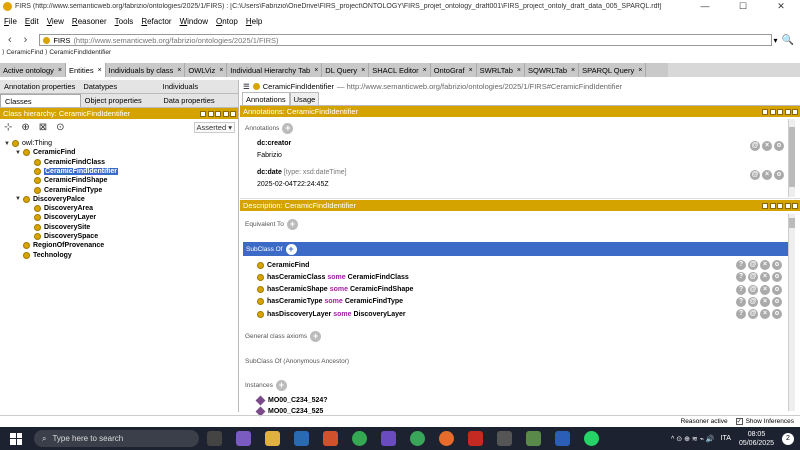 Image resolution: width=800 pixels, height=450 pixels. Describe the element at coordinates (743, 6) in the screenshot. I see `maximize-button: ☐` at that location.